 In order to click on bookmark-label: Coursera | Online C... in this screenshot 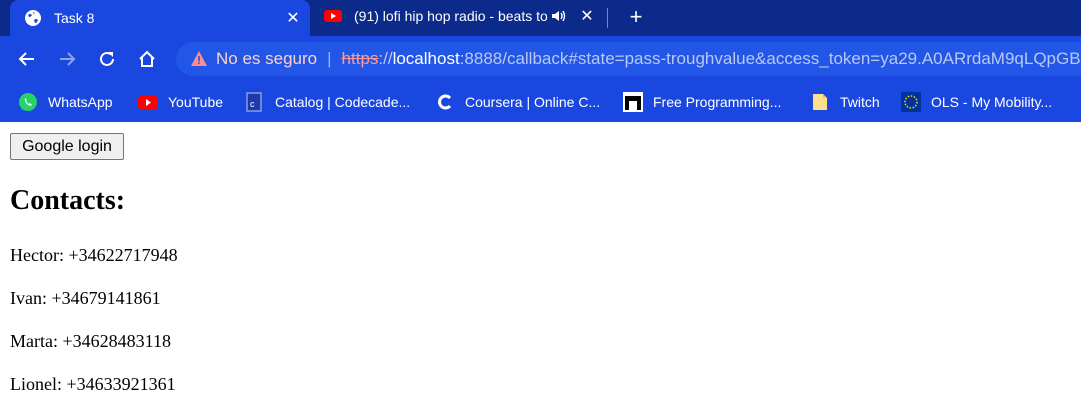, I will do `click(533, 102)`.